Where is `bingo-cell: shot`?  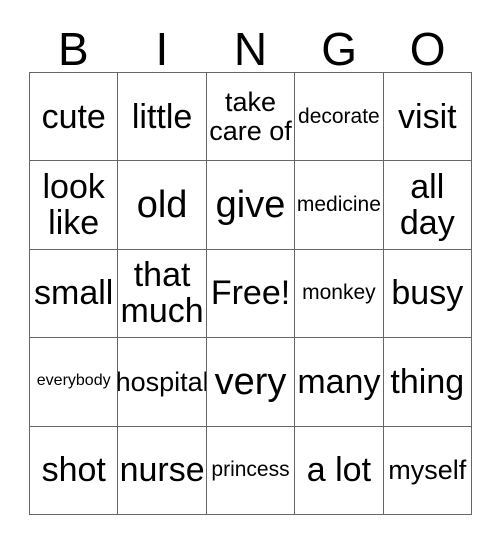
bingo-cell: shot is located at coordinates (74, 470).